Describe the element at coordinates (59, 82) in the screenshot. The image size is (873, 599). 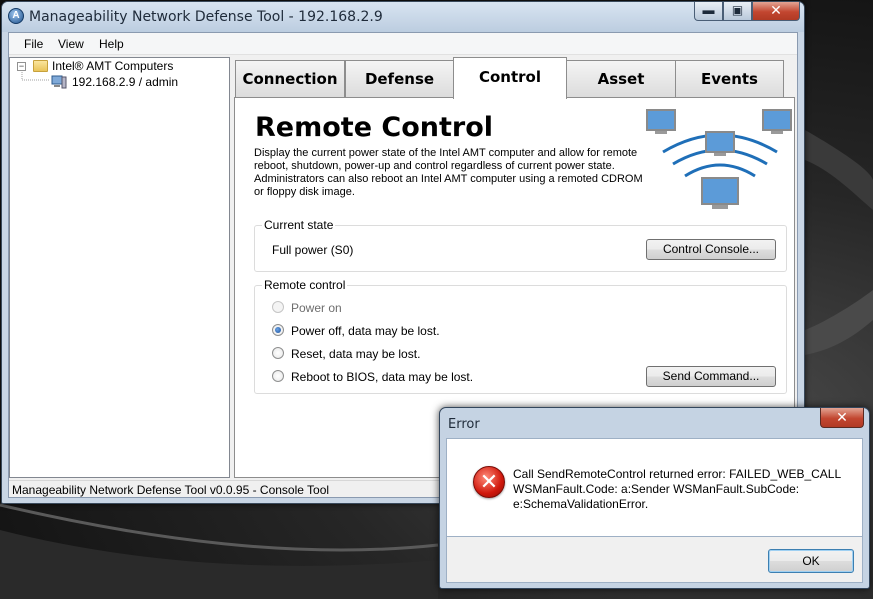
I see `computer-icon` at that location.